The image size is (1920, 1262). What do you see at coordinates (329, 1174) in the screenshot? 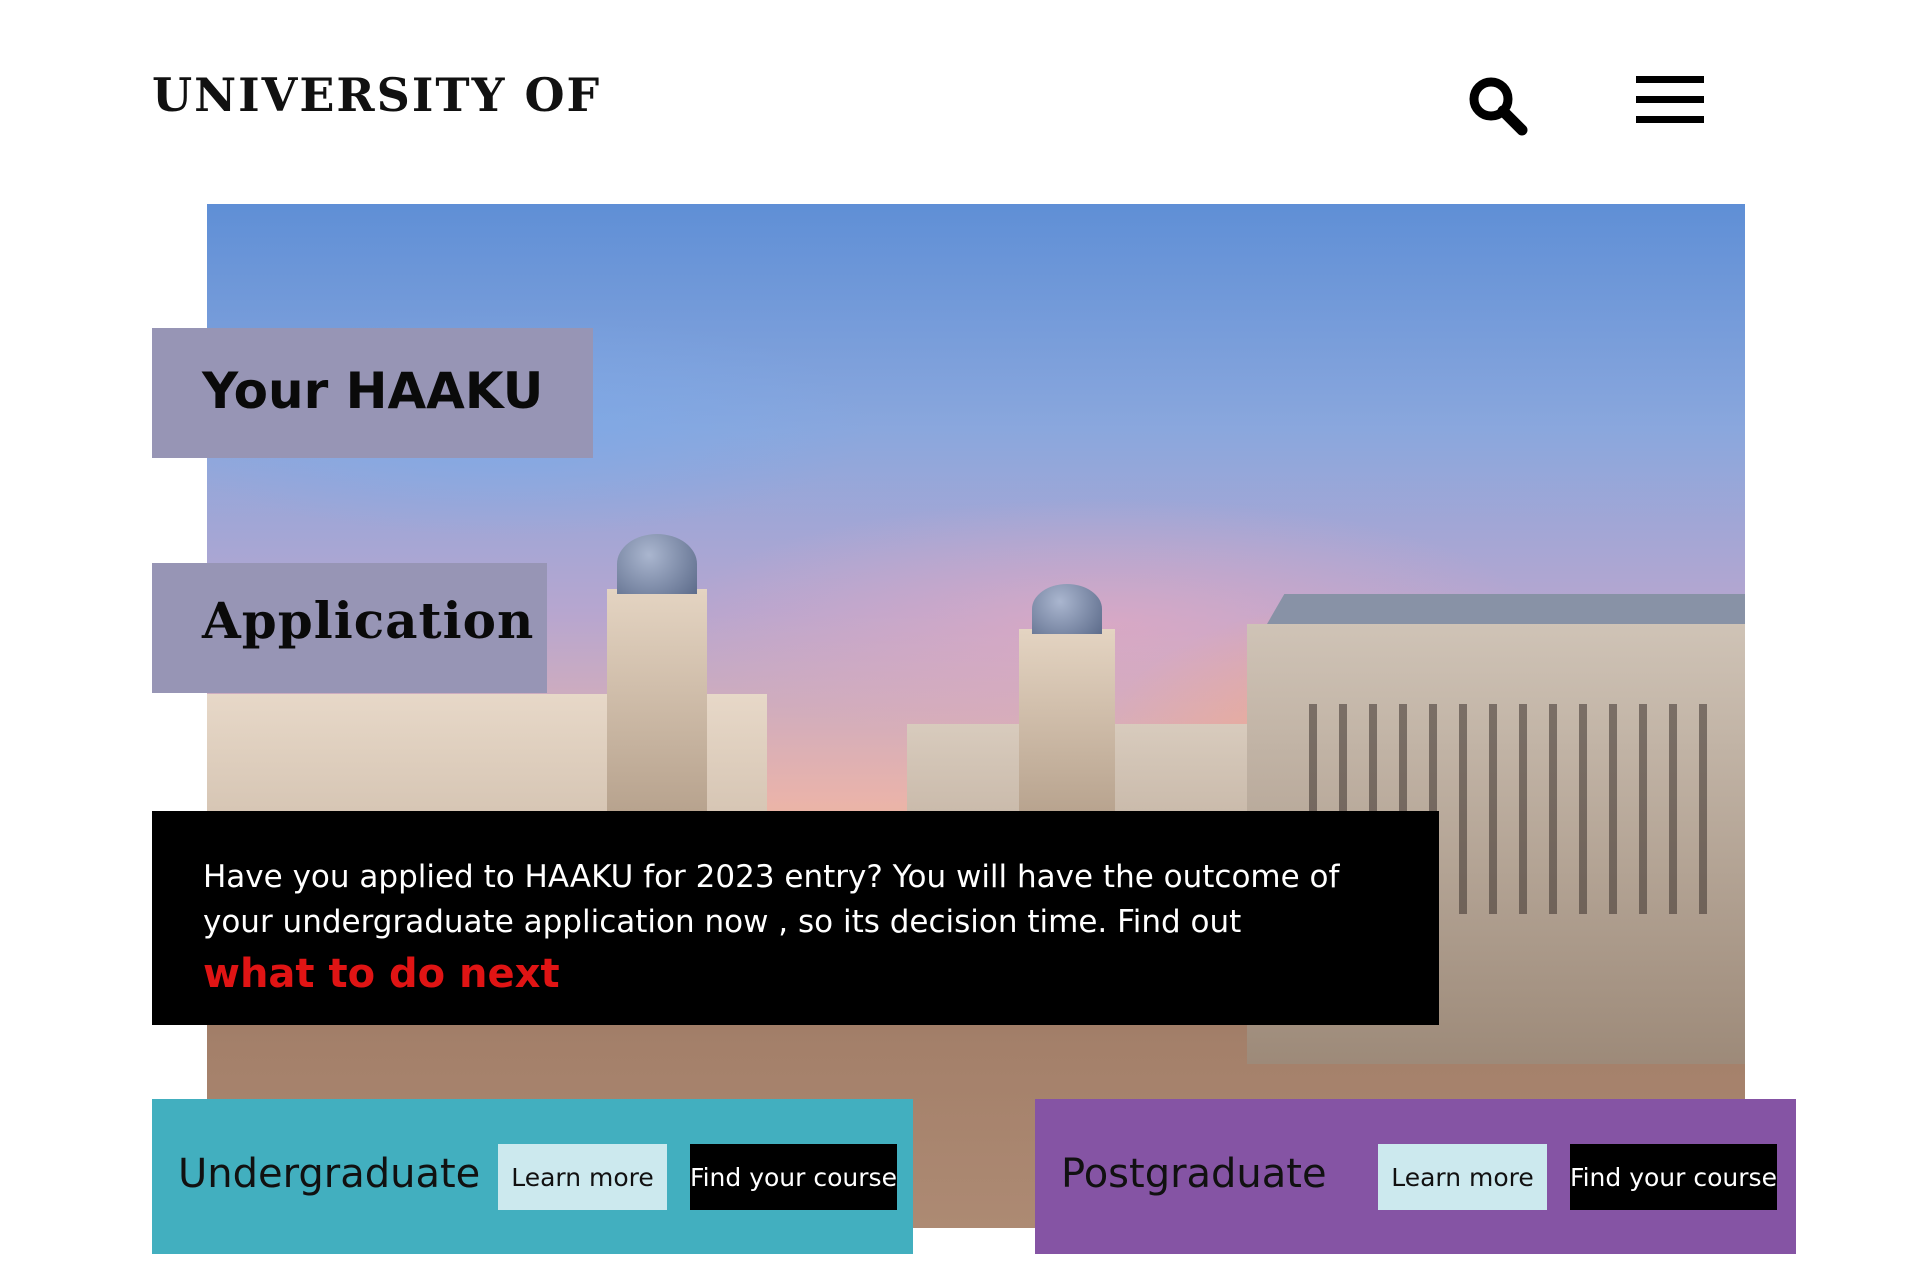
I see `undergraduate-label: Undergraduate` at bounding box center [329, 1174].